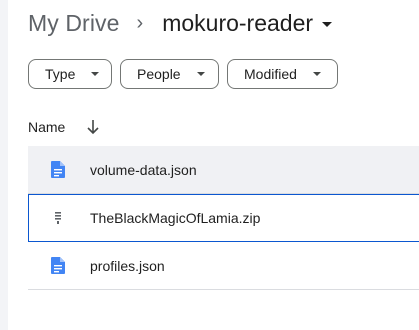 This screenshot has height=330, width=419. I want to click on file-name: volume-data.json, so click(143, 169).